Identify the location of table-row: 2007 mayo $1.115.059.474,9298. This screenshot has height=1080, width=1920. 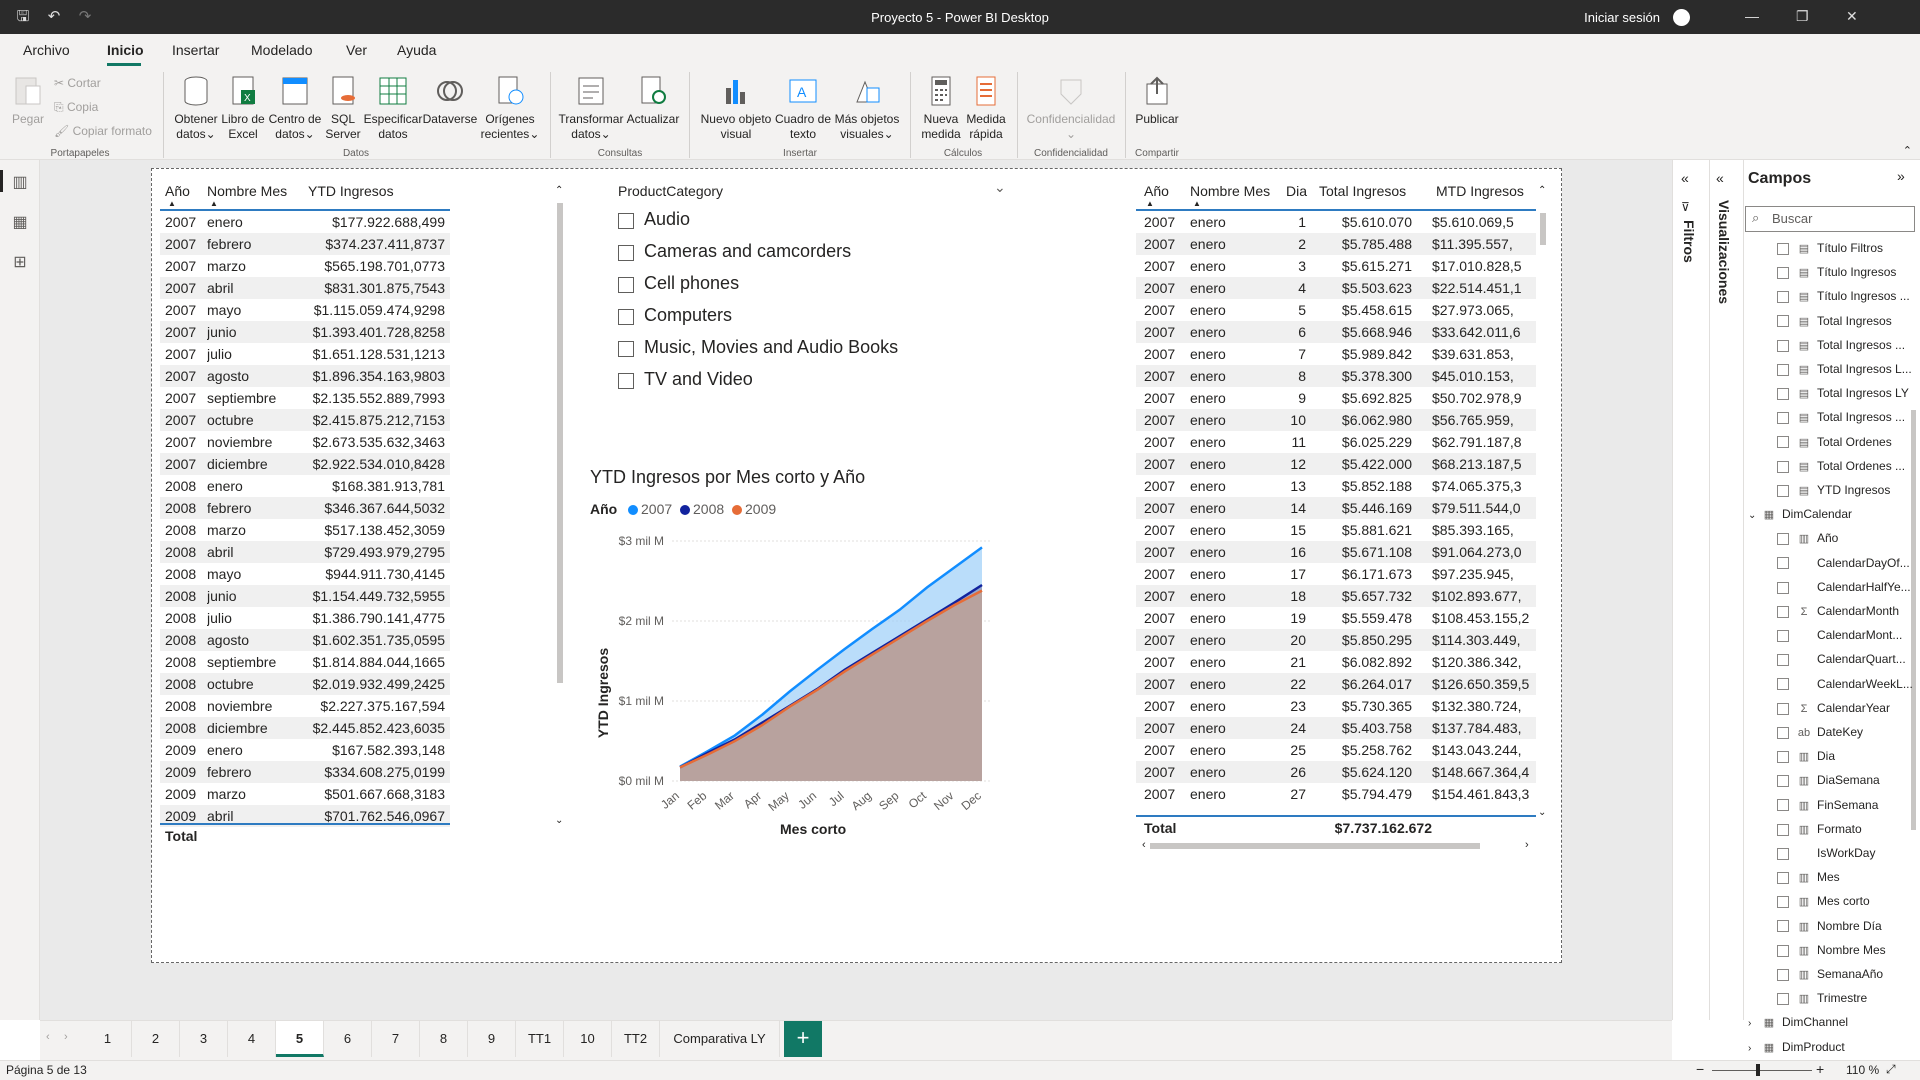
(305, 310).